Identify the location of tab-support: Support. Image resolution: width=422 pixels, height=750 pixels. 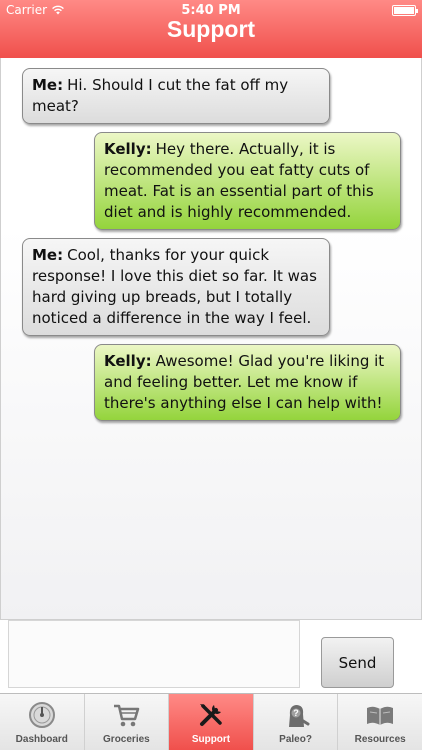
(211, 722).